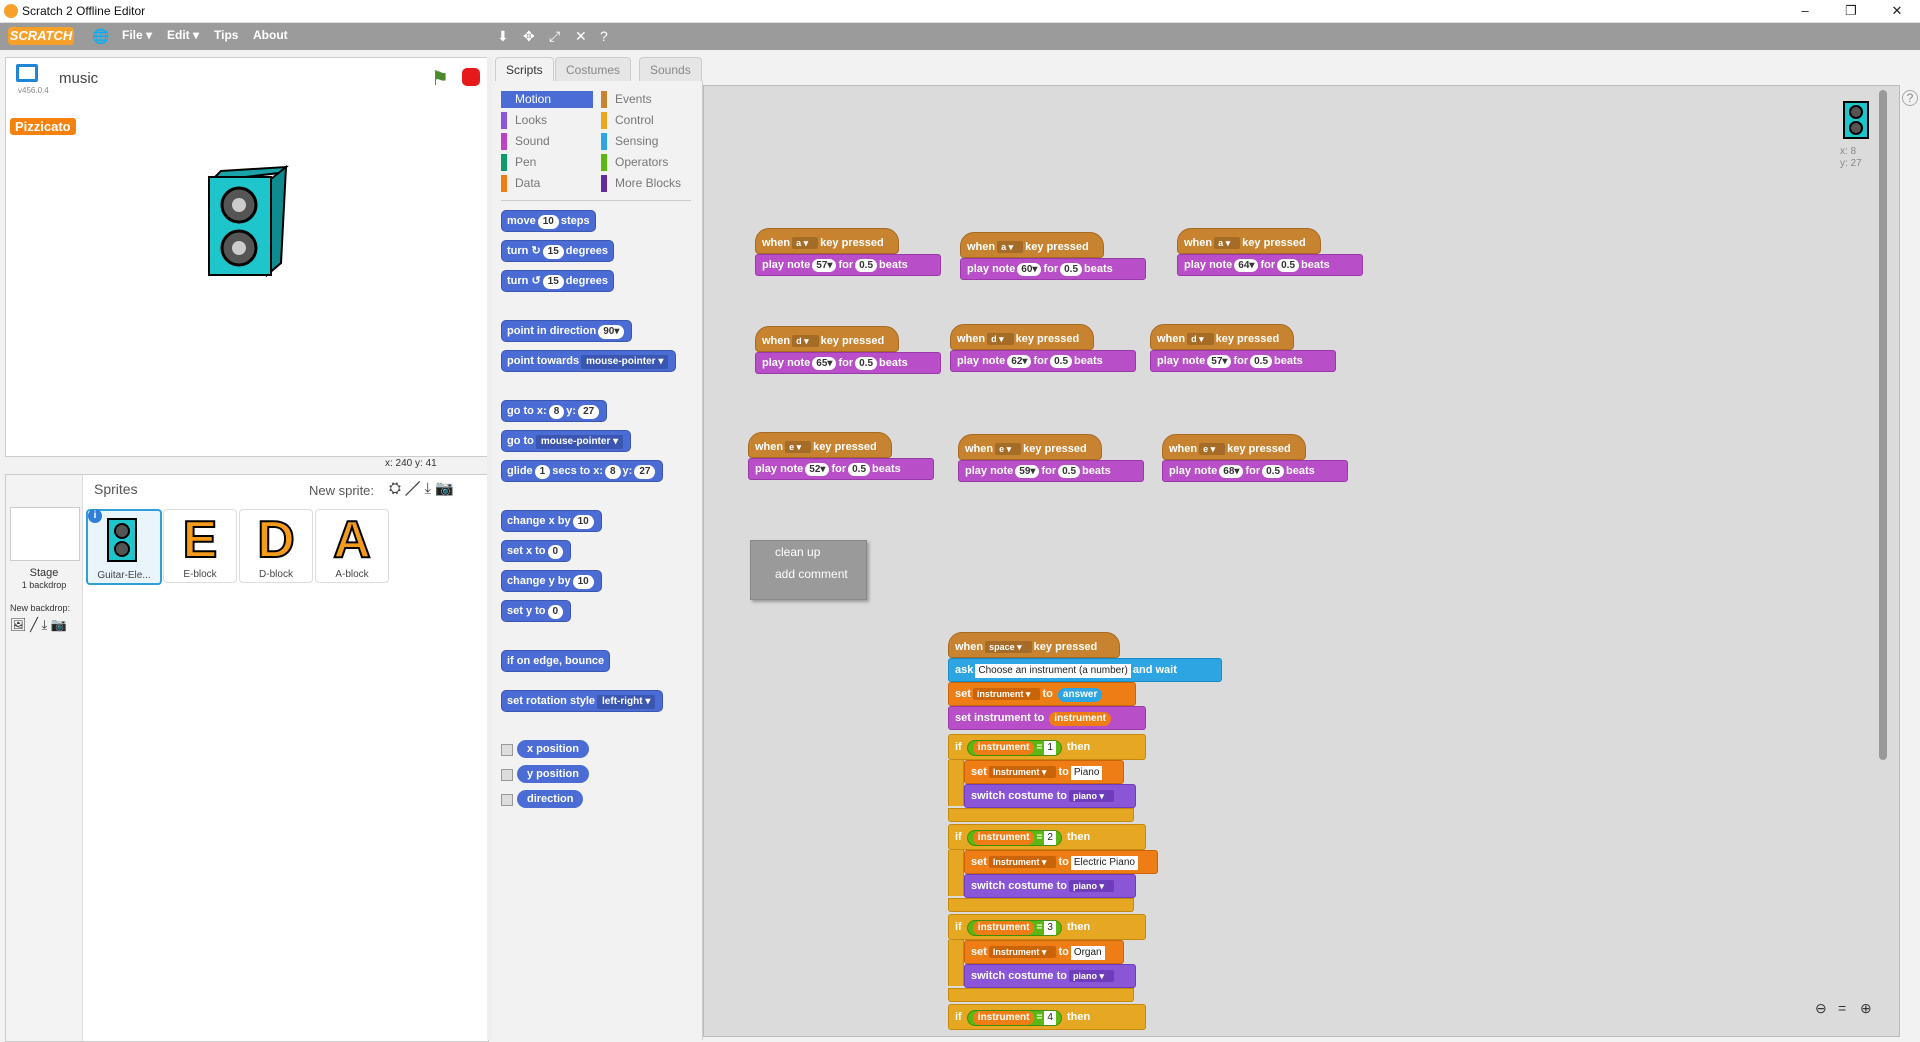  I want to click on minimize-button: –, so click(1805, 11).